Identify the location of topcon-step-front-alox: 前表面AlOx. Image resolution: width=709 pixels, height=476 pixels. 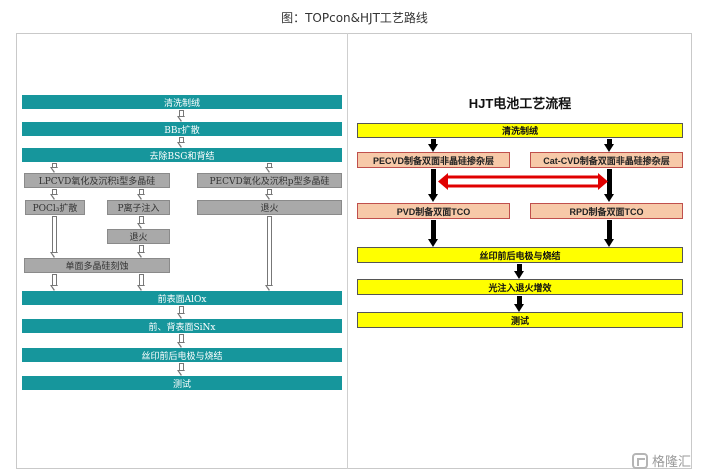
(182, 298).